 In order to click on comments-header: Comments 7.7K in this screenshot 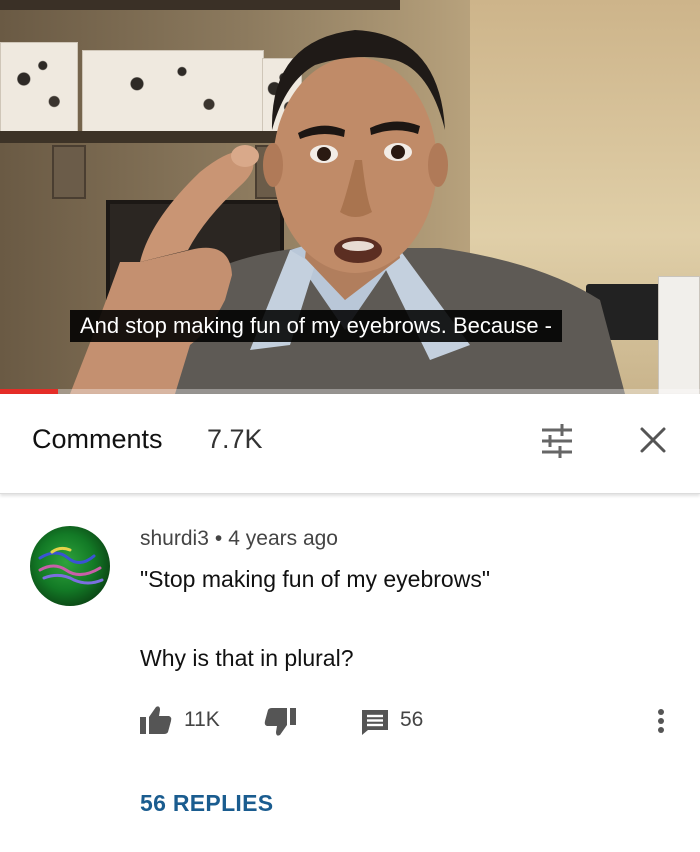, I will do `click(350, 444)`.